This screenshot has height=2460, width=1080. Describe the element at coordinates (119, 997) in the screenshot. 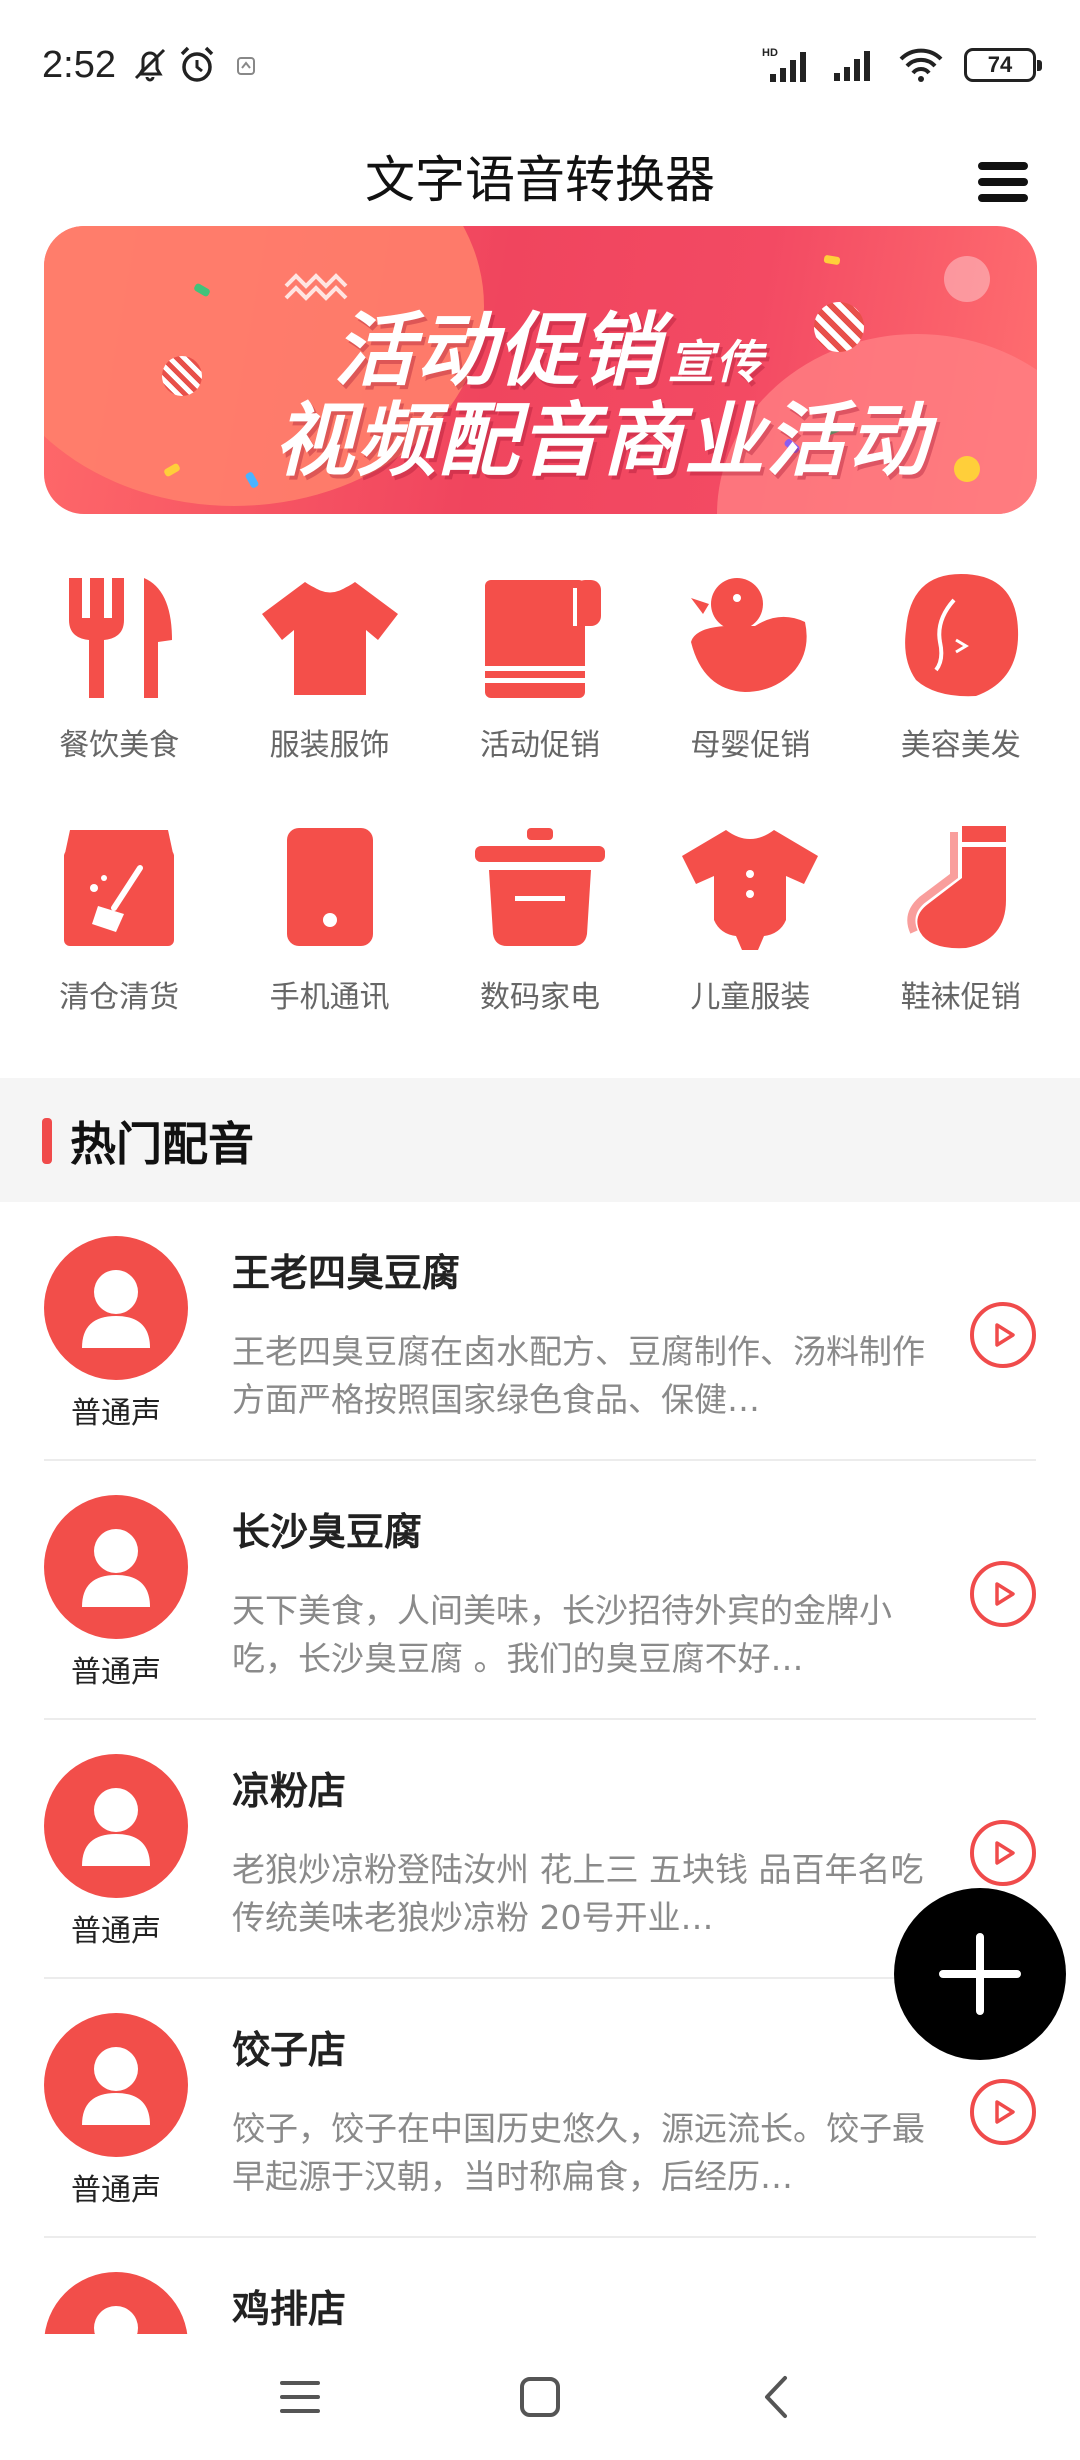

I see `category-label: 清仓清货` at that location.